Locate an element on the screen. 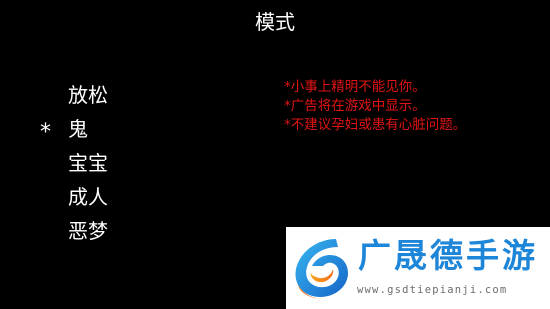 The image size is (550, 309). mode-title: 模式 is located at coordinates (275, 22).